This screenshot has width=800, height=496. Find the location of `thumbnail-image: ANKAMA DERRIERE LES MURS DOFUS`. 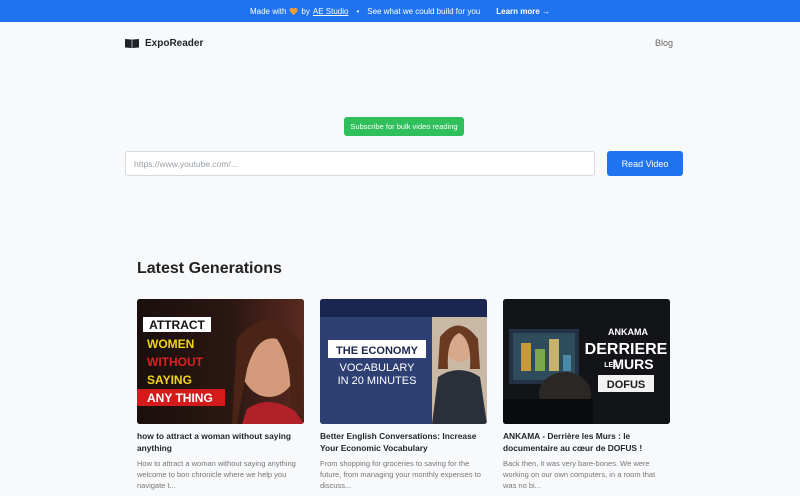

thumbnail-image: ANKAMA DERRIERE LES MURS DOFUS is located at coordinates (586, 361).